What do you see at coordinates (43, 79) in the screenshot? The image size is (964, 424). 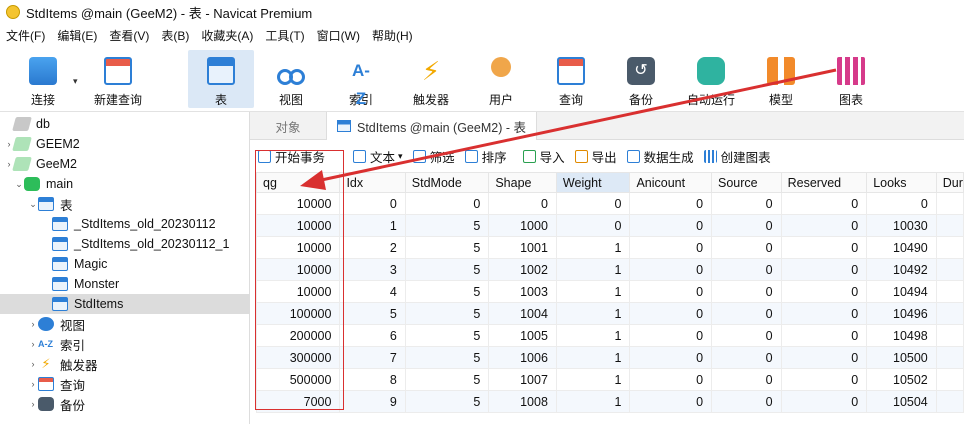 I see `connect-button: 连接` at bounding box center [43, 79].